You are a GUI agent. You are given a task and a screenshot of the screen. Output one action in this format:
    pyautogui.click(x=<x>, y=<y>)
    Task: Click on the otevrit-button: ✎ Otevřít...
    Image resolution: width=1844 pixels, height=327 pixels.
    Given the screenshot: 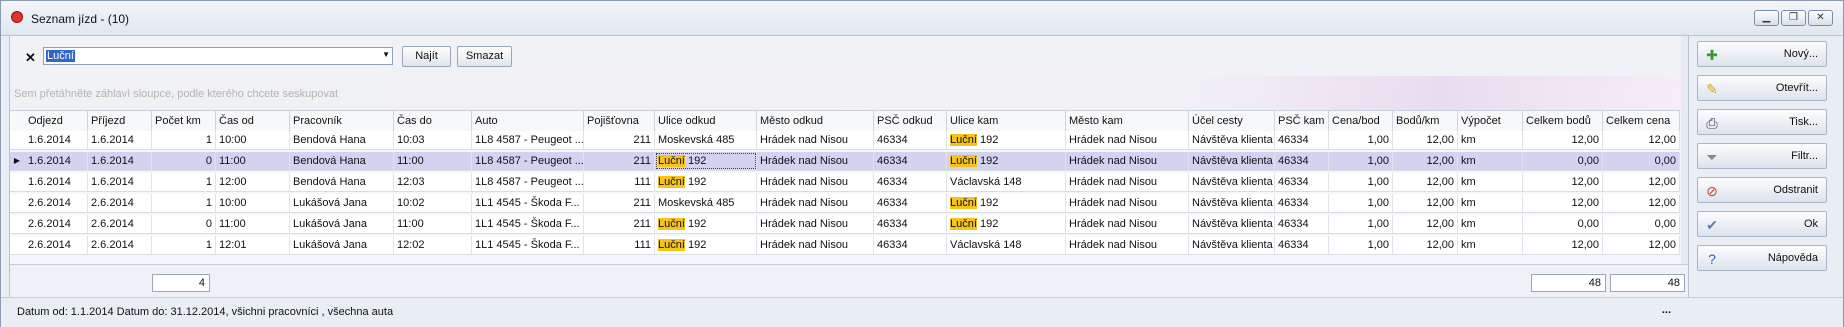 What is the action you would take?
    pyautogui.click(x=1762, y=88)
    